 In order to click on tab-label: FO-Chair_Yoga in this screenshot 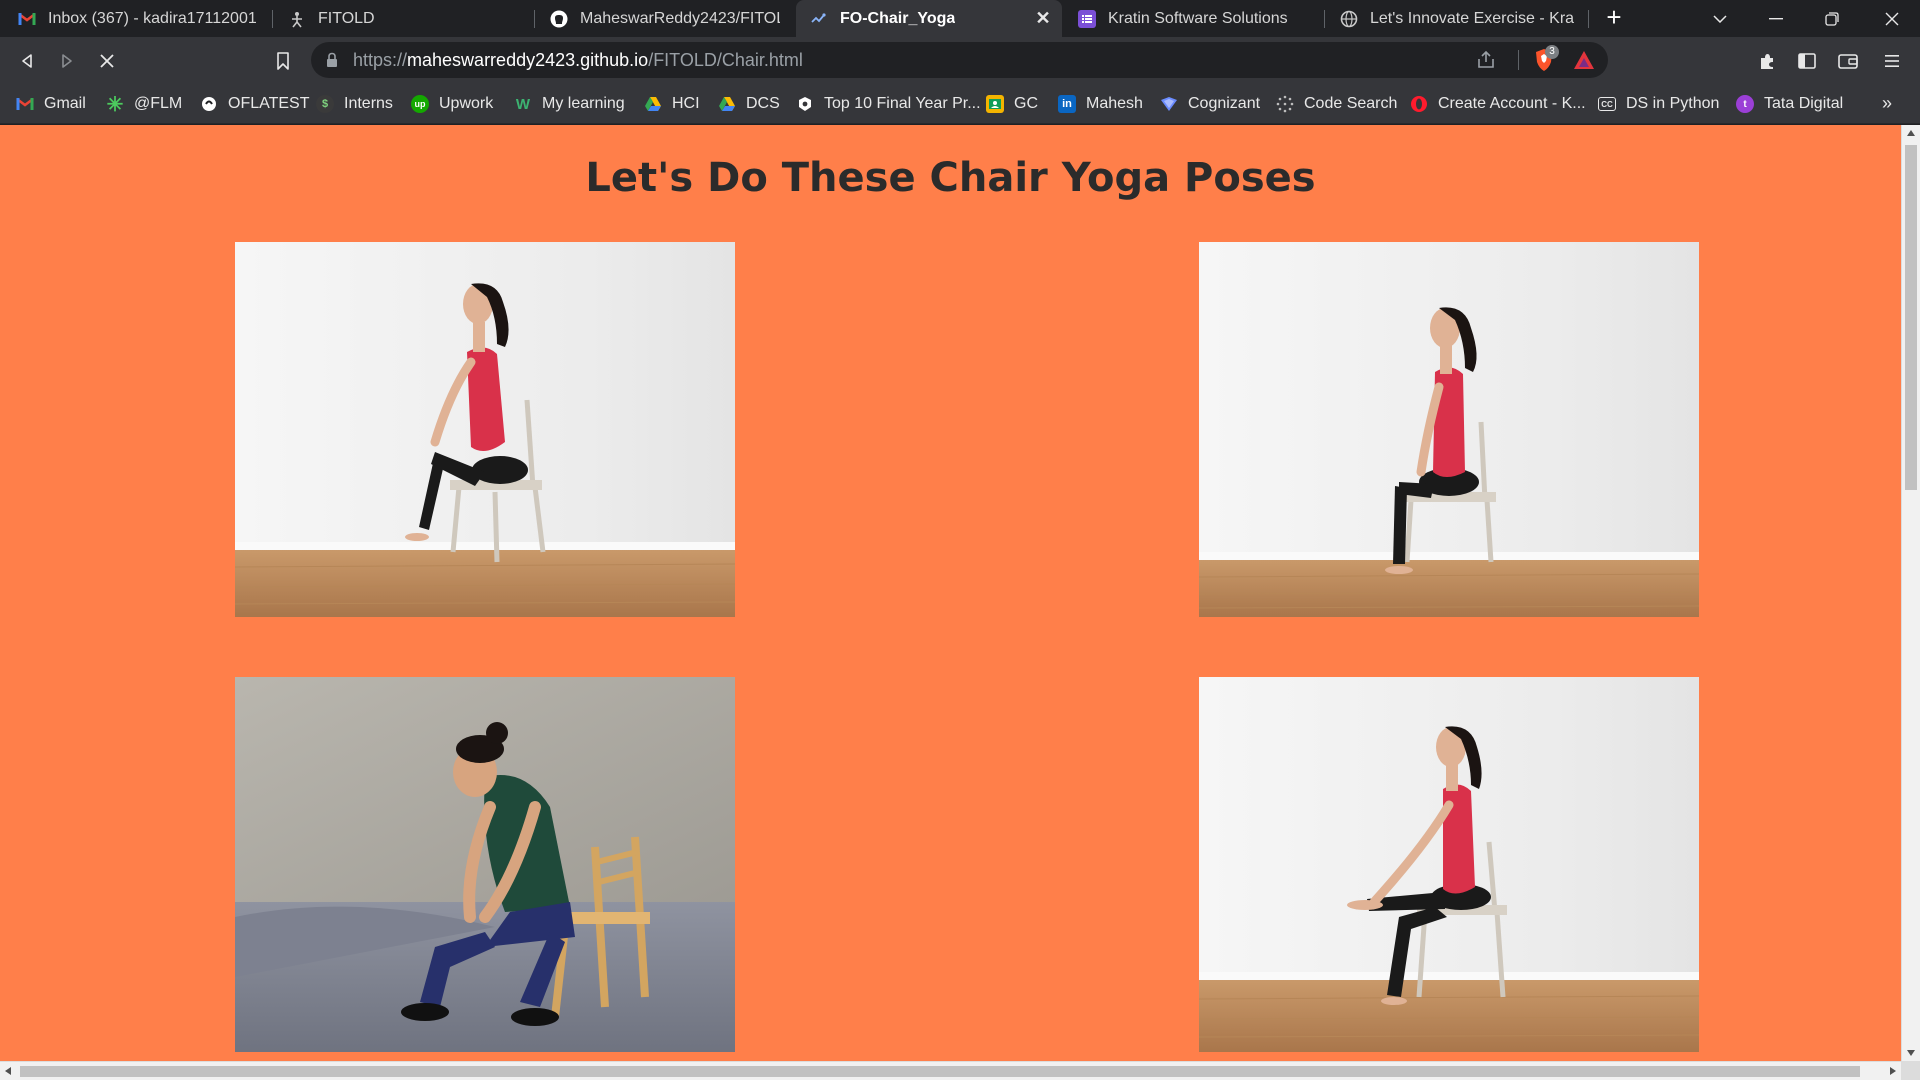, I will do `click(898, 18)`.